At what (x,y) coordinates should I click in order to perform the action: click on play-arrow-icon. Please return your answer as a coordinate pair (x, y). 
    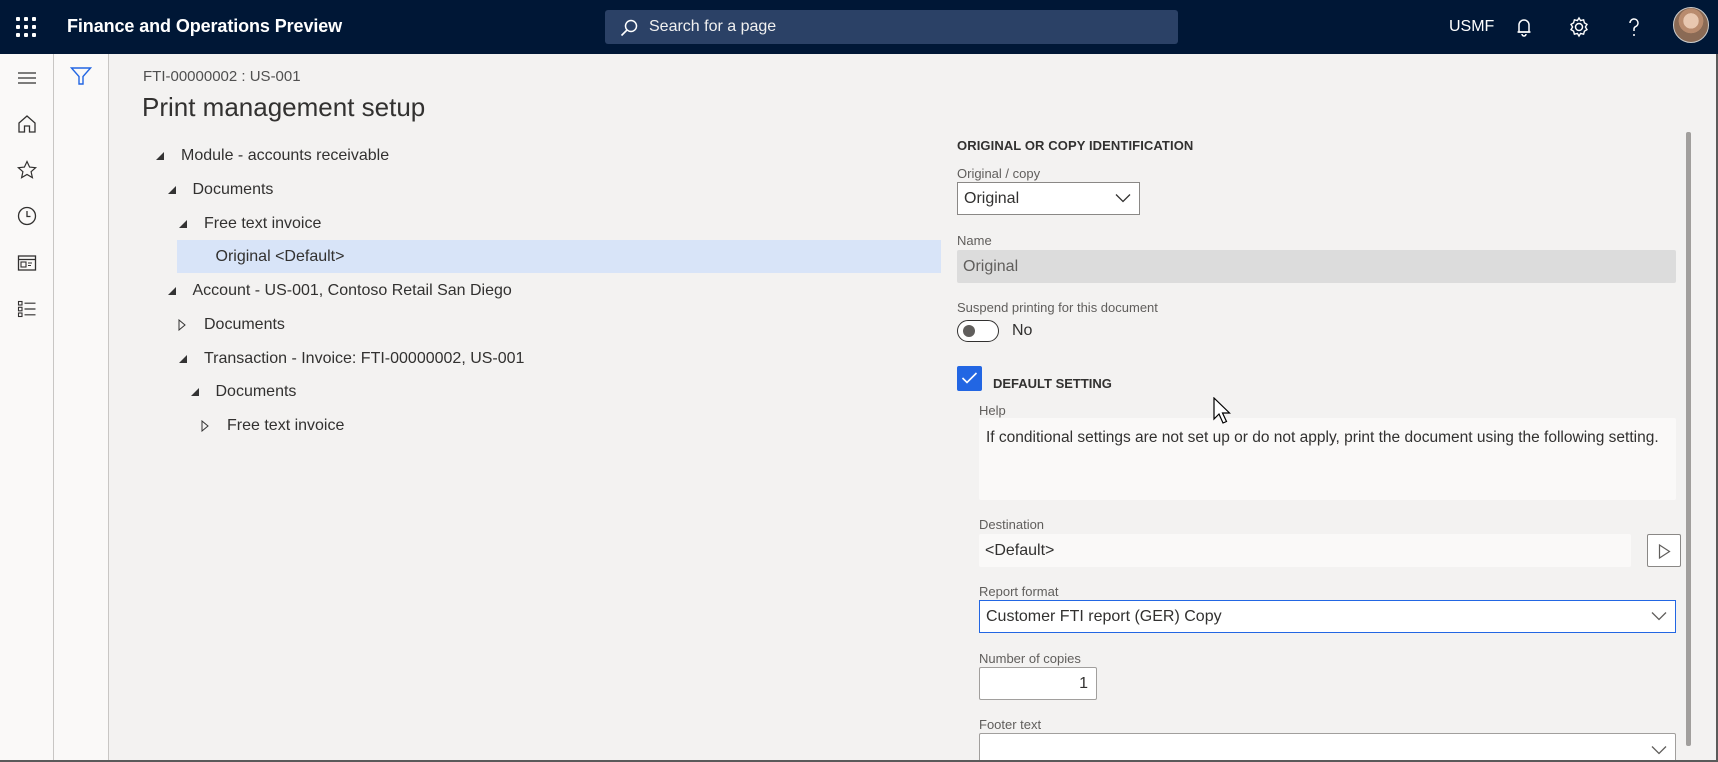
    Looking at the image, I should click on (1664, 551).